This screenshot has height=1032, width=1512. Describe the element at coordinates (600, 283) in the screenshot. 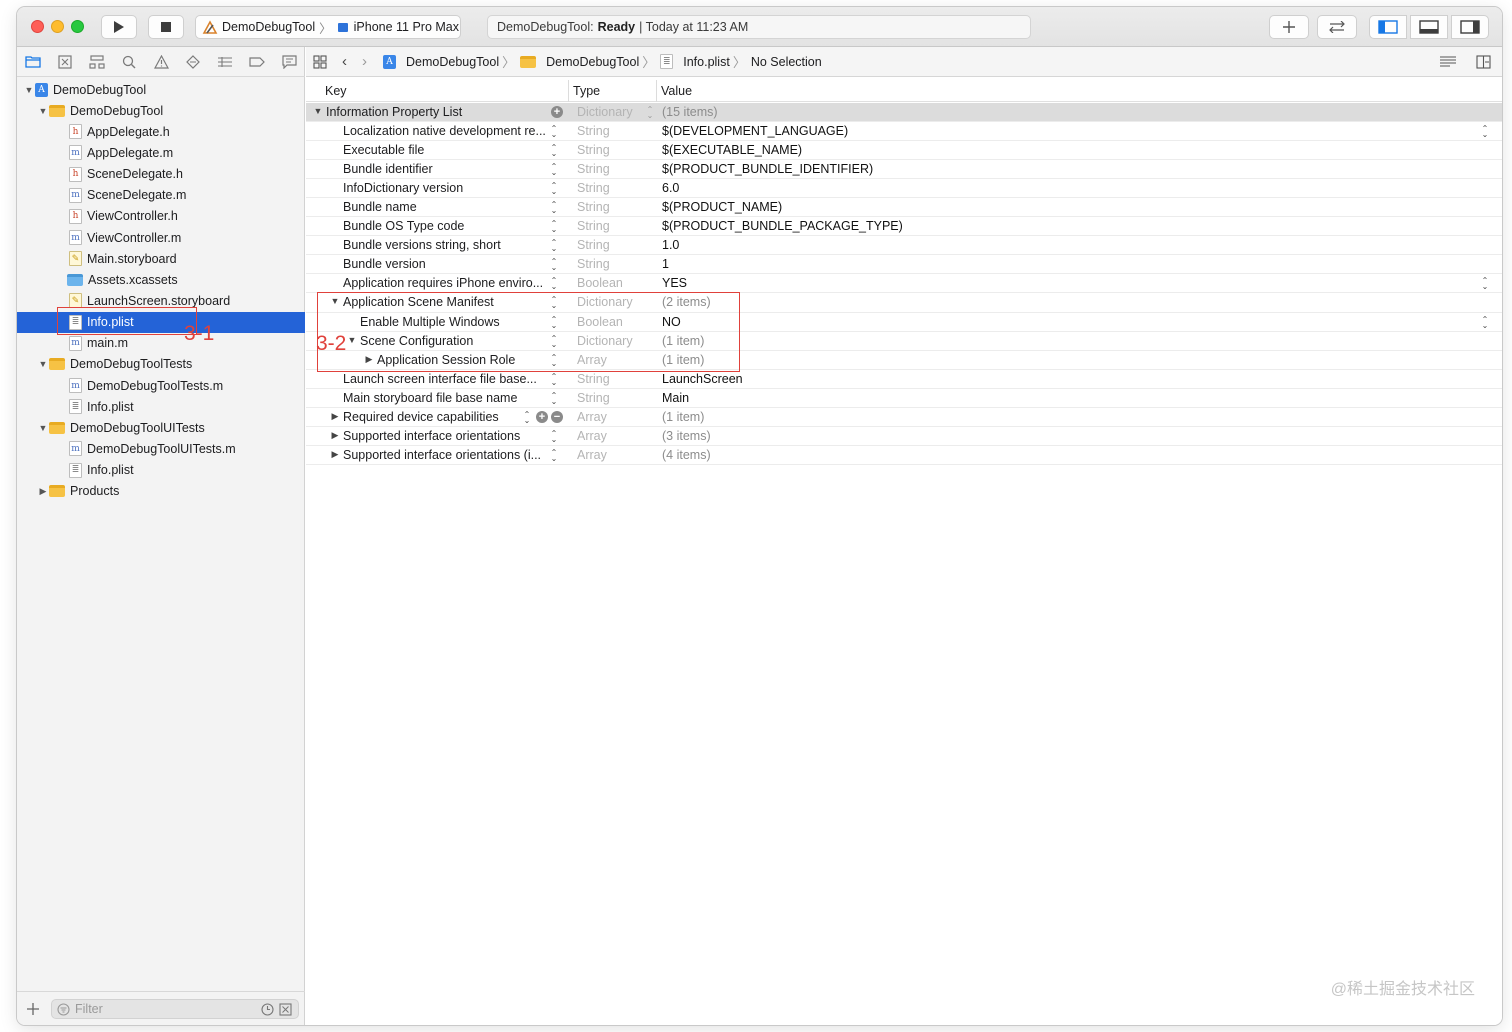

I see `plist-type: Boolean` at that location.